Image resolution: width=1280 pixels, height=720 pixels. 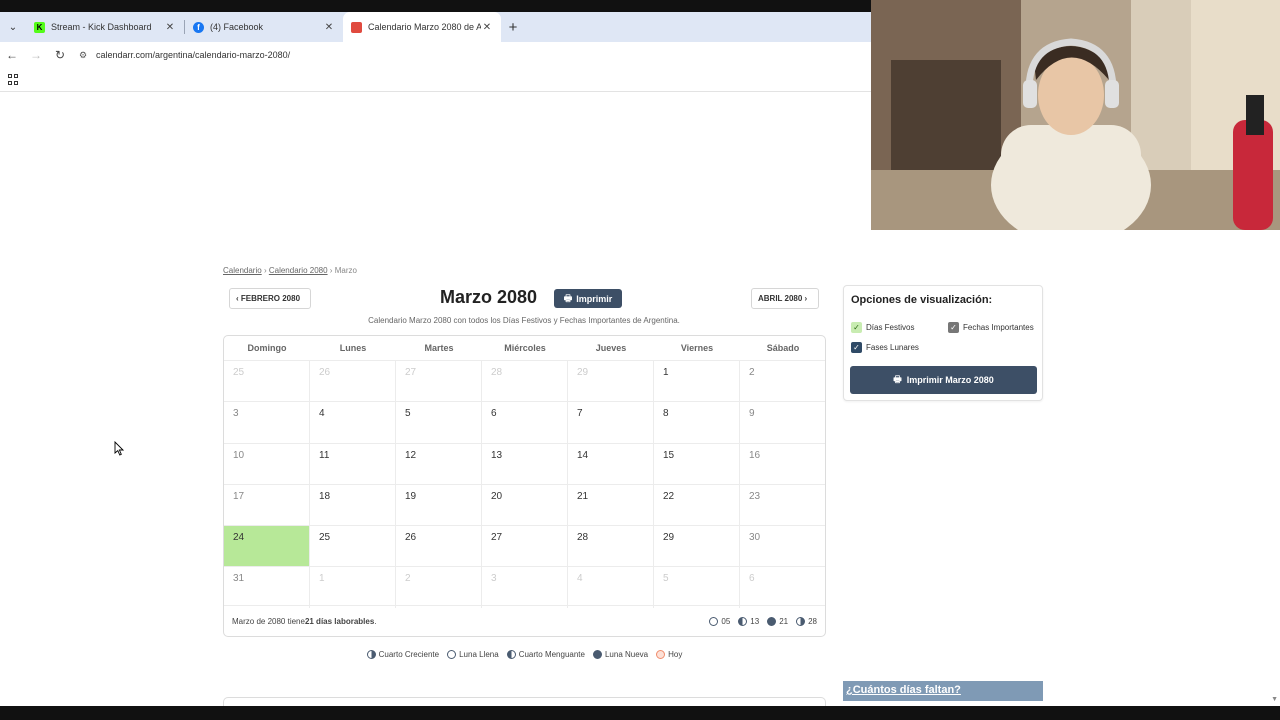 I want to click on moon-phase-day: 21, so click(x=784, y=621).